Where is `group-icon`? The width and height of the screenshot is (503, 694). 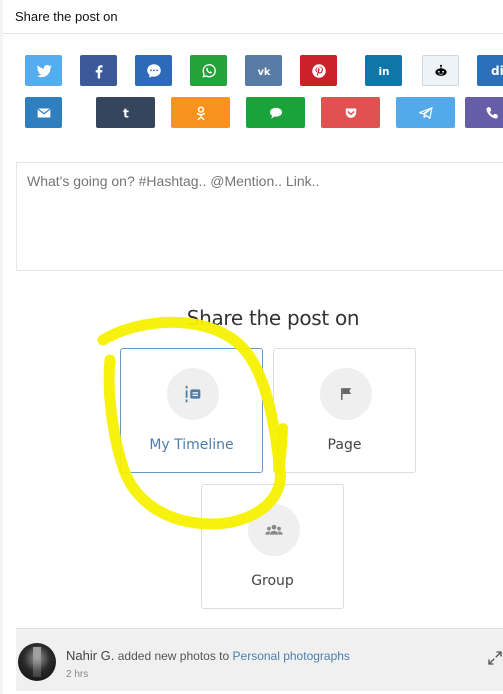 group-icon is located at coordinates (274, 529).